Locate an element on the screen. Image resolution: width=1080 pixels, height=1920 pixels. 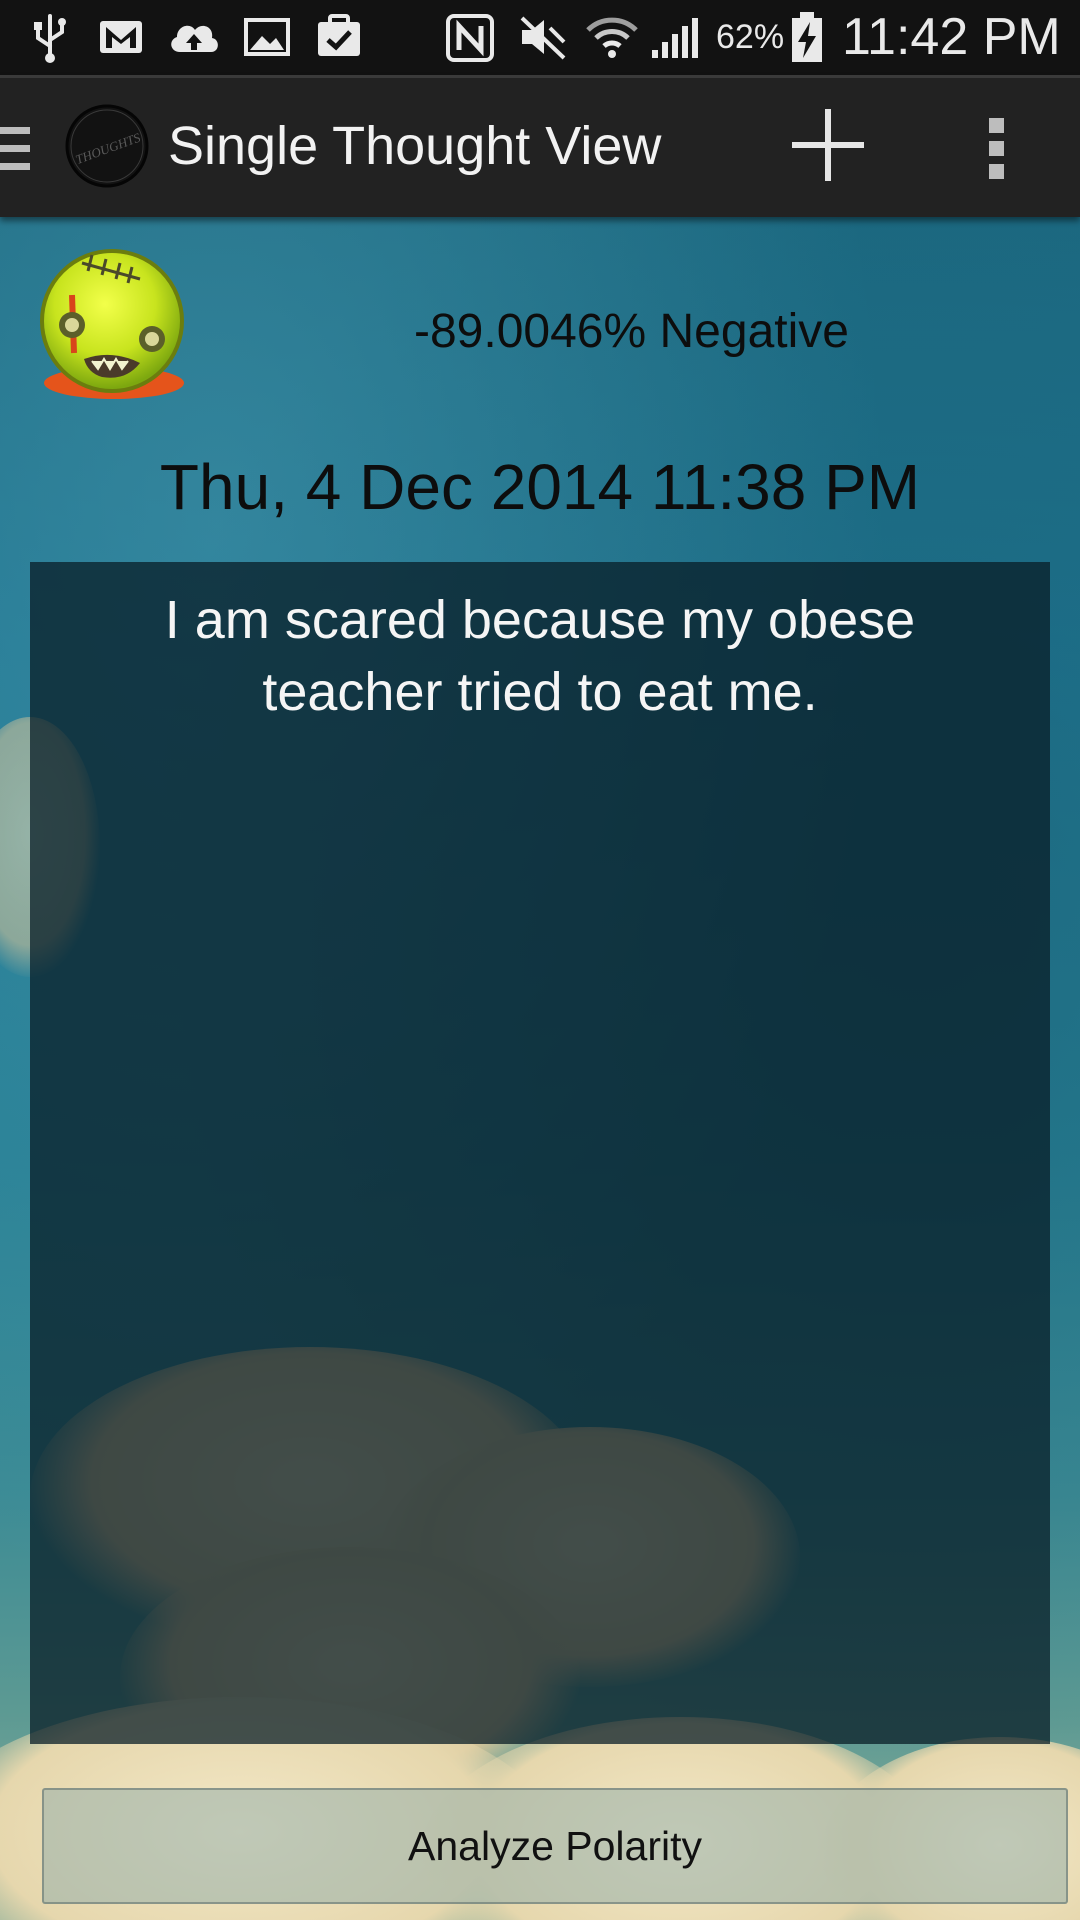
mute-icon is located at coordinates (543, 38).